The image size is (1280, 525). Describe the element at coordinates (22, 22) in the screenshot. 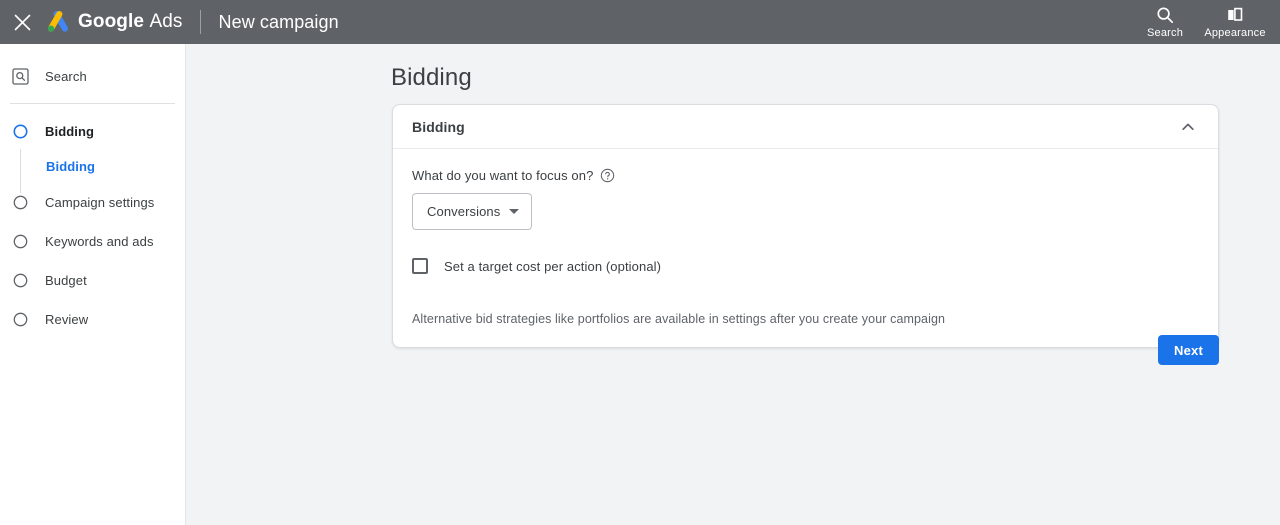

I see `close-icon` at that location.